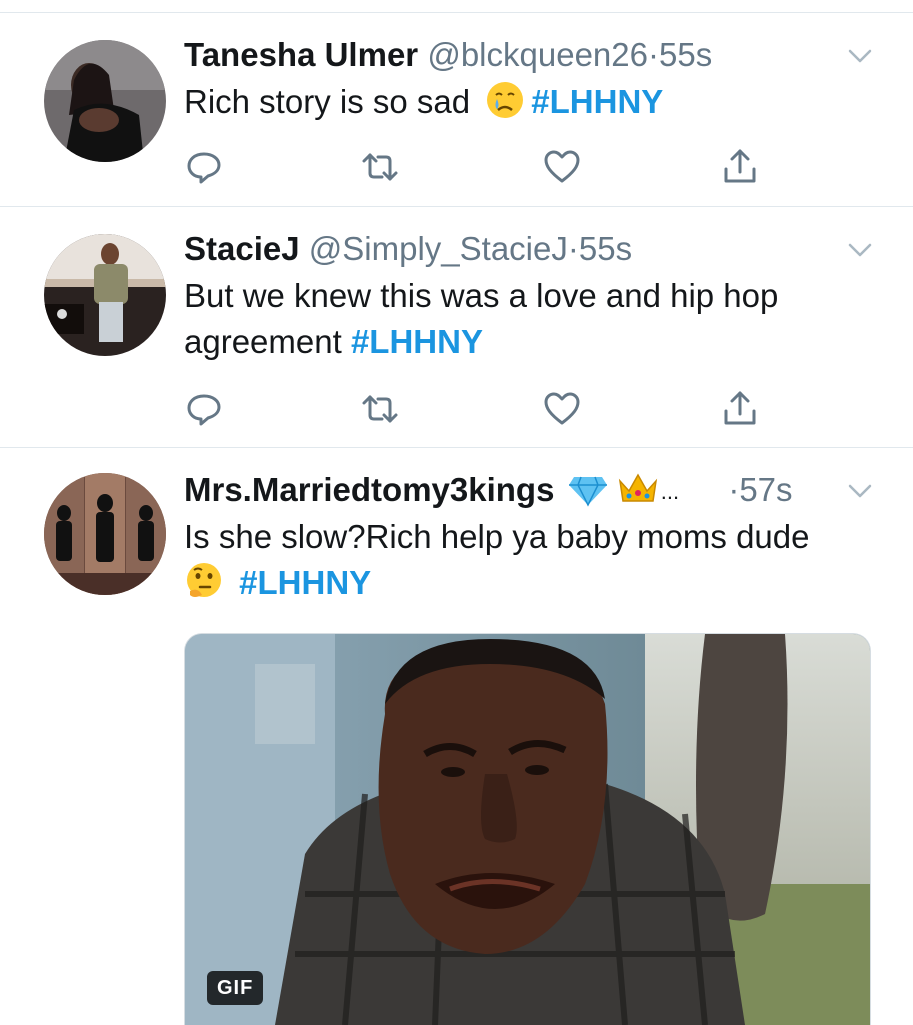  Describe the element at coordinates (505, 100) in the screenshot. I see `crying-face-icon` at that location.